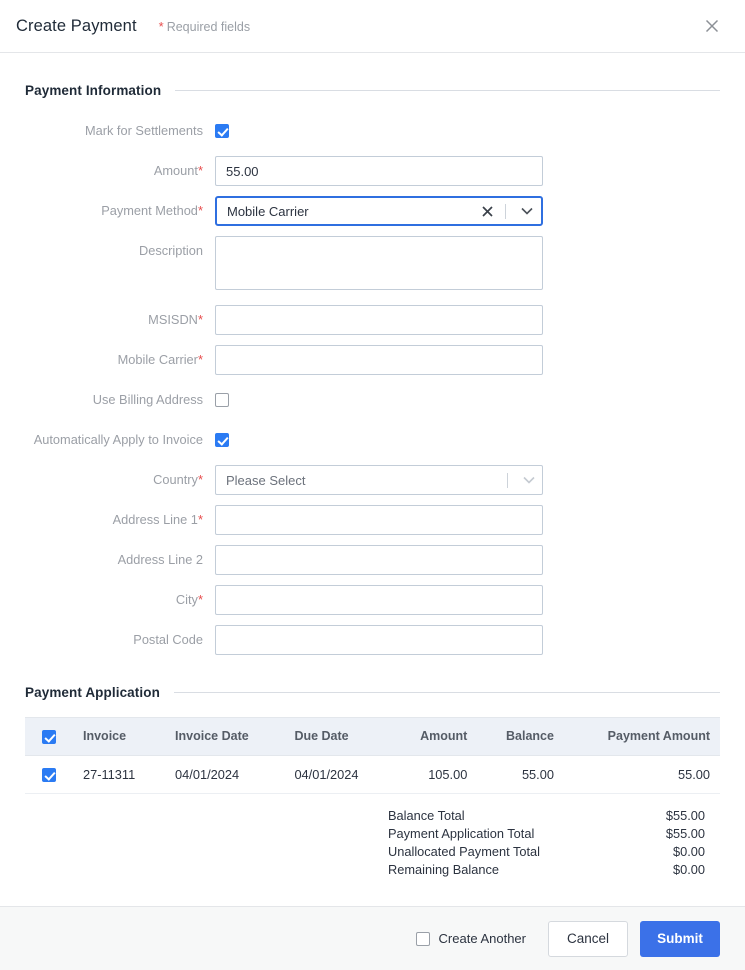  What do you see at coordinates (372, 26) in the screenshot?
I see `dialog-header: Create Payment * Required fields` at bounding box center [372, 26].